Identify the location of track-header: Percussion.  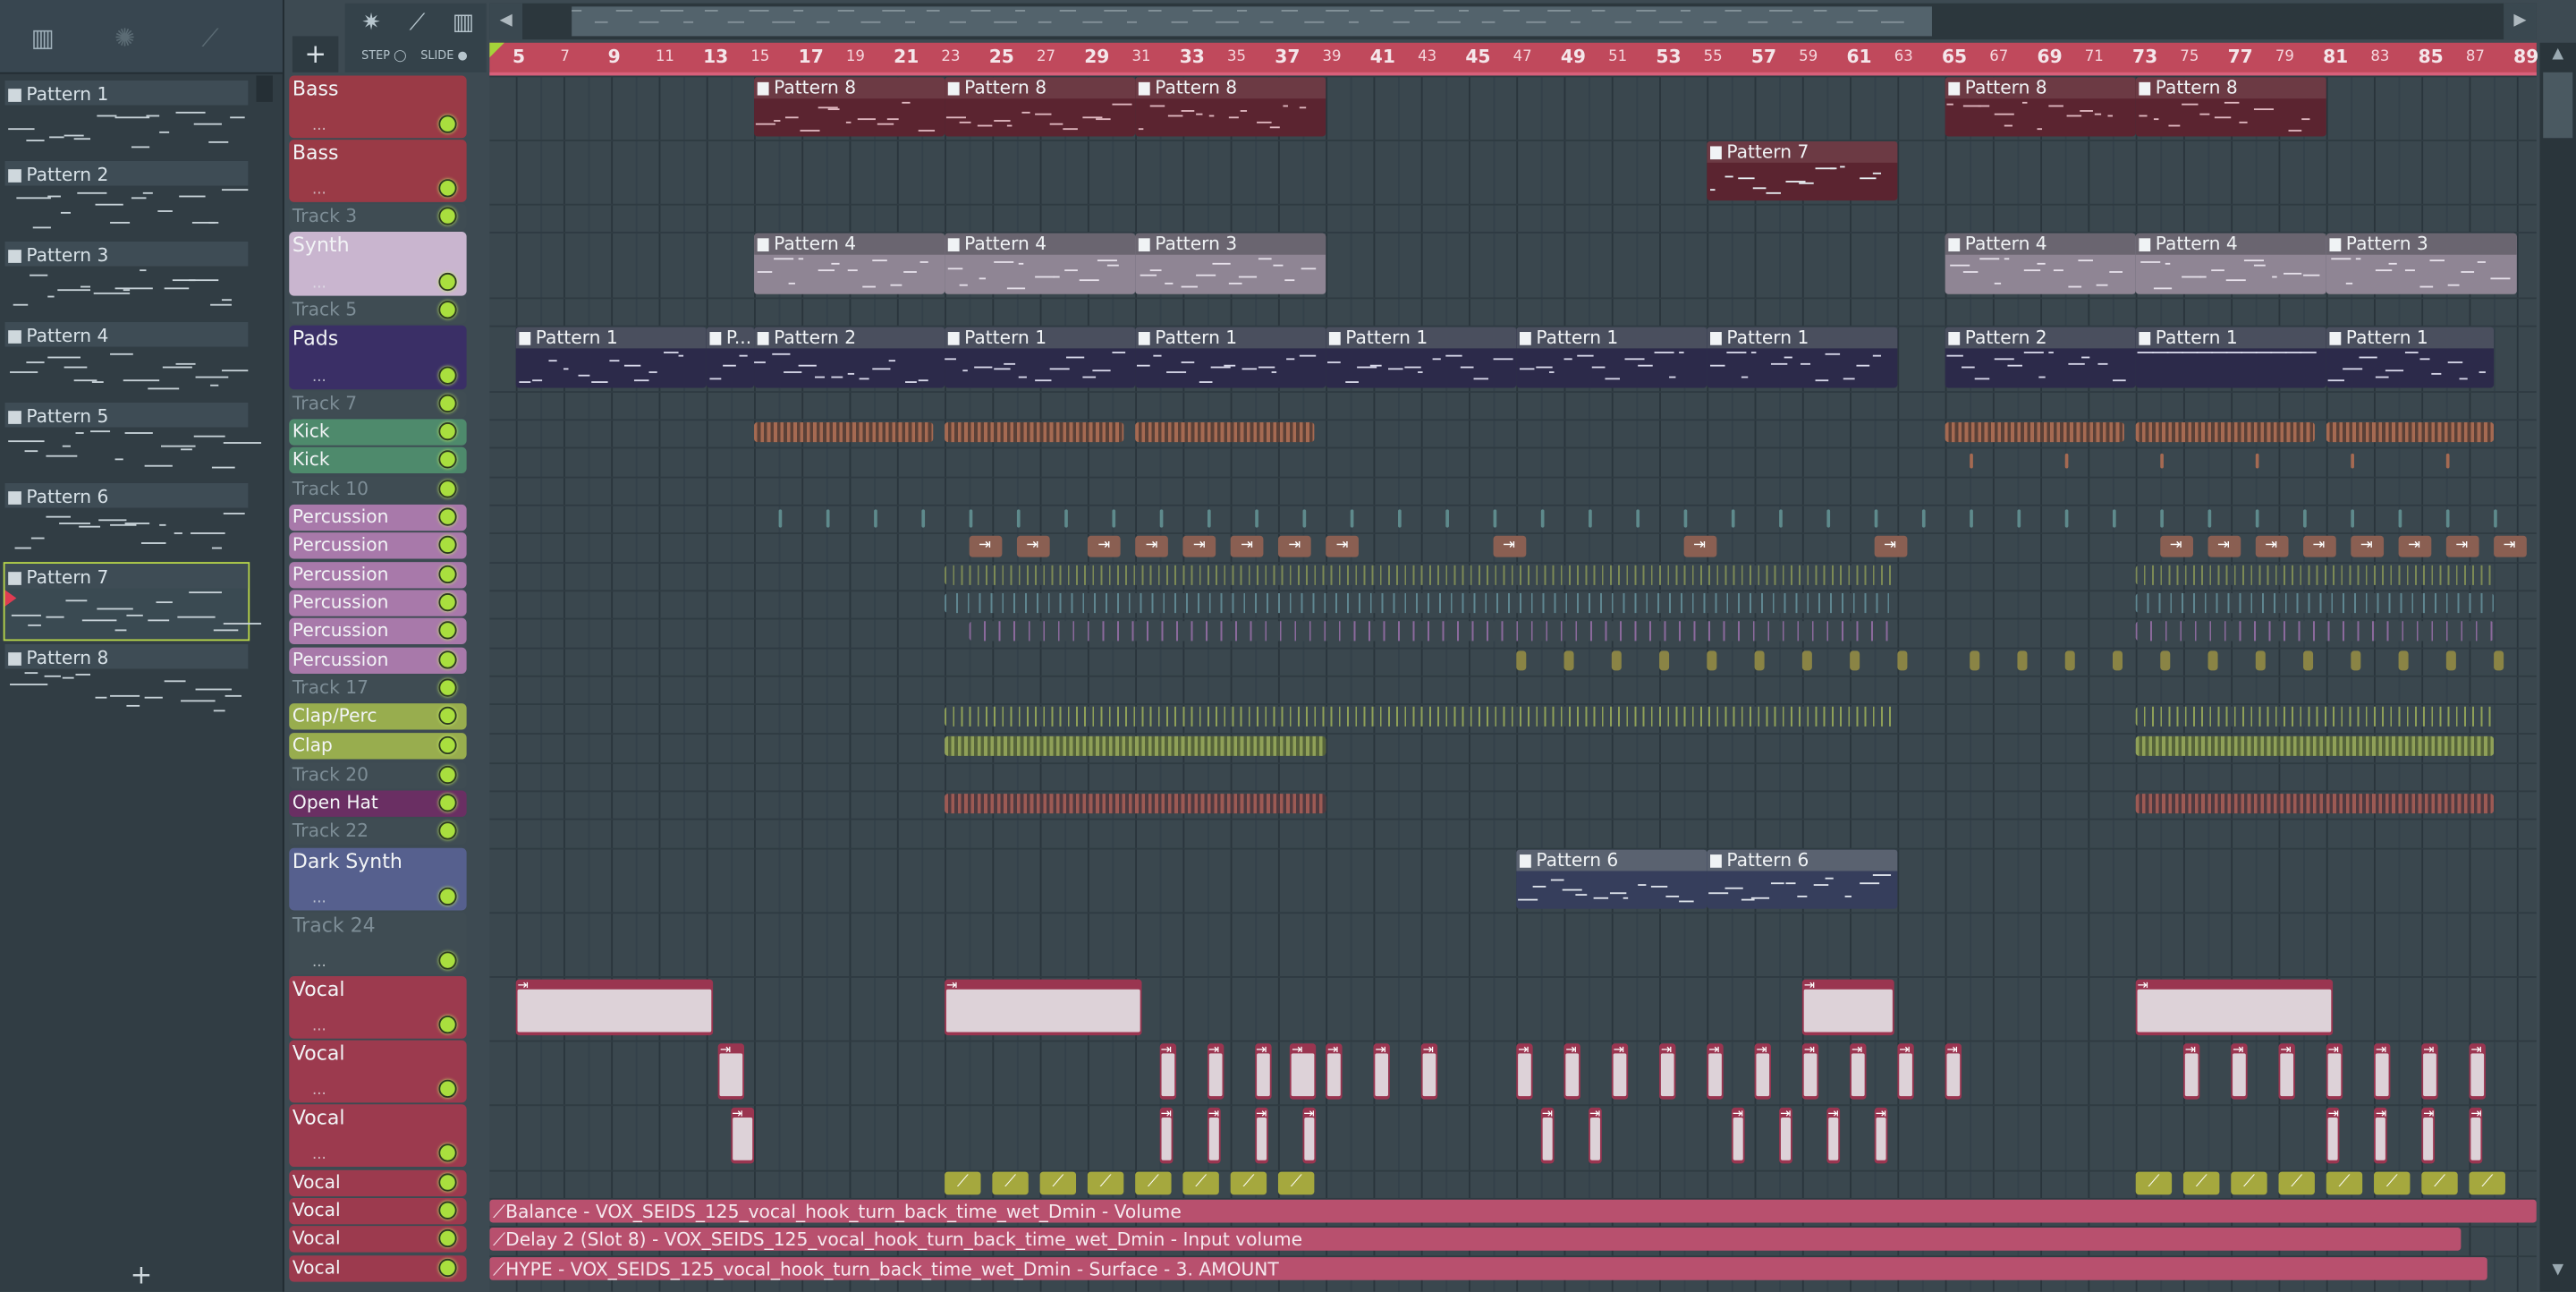
(378, 631).